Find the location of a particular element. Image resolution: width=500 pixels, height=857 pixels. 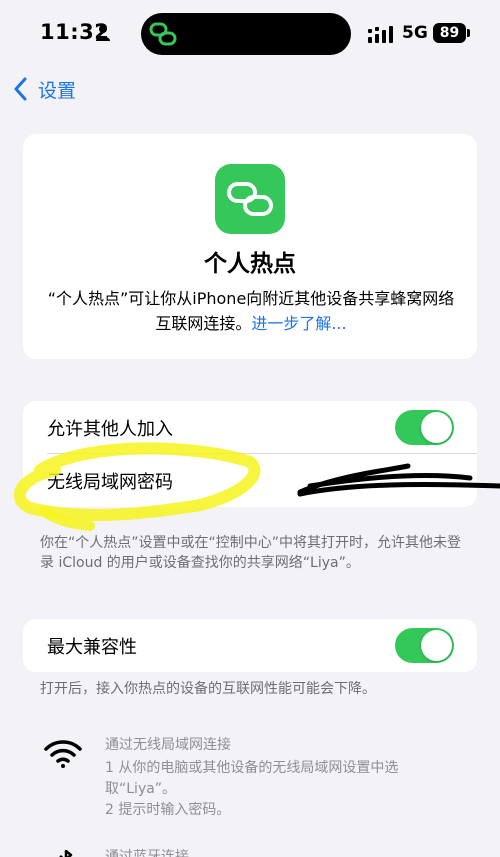

person-icon is located at coordinates (103, 33).